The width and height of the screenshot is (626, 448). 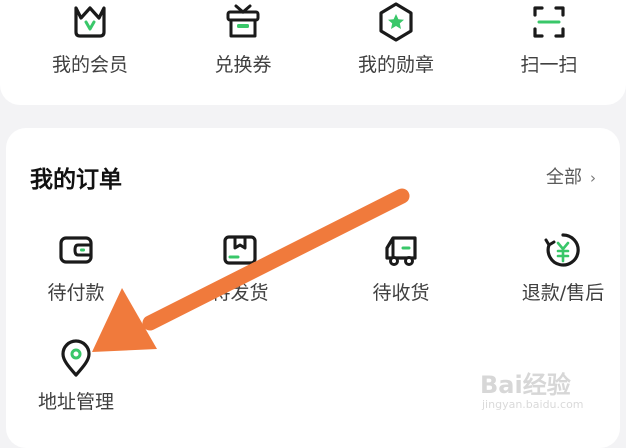 What do you see at coordinates (533, 404) in the screenshot?
I see `baidu-watermark-url: jingyan.baidu.com` at bounding box center [533, 404].